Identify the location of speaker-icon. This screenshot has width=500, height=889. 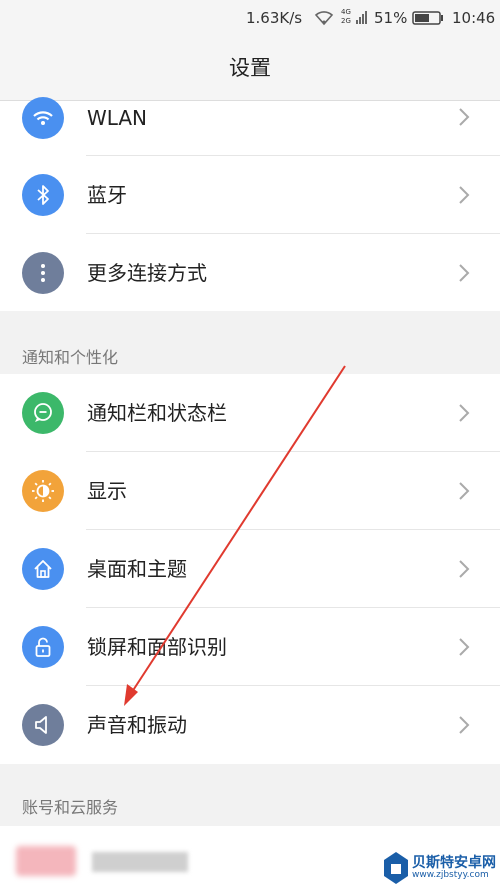
(43, 725).